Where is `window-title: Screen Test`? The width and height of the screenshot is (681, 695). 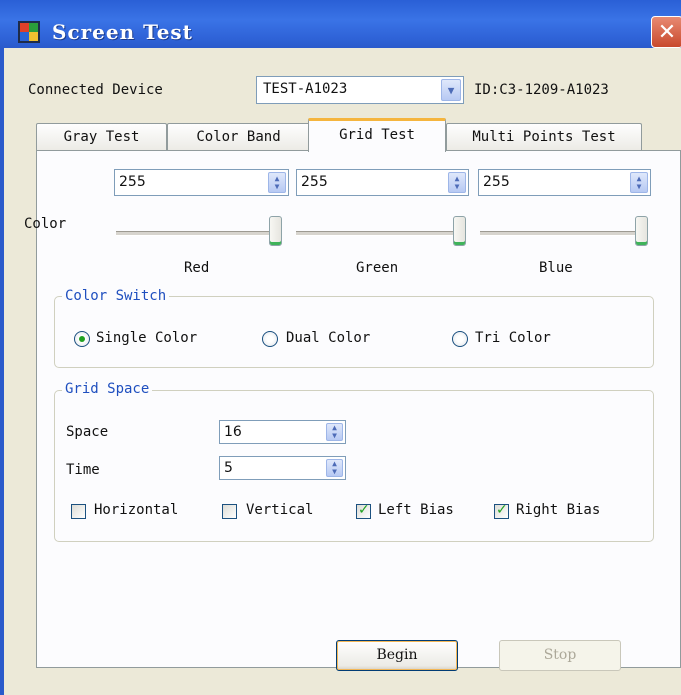
window-title: Screen Test is located at coordinates (122, 32).